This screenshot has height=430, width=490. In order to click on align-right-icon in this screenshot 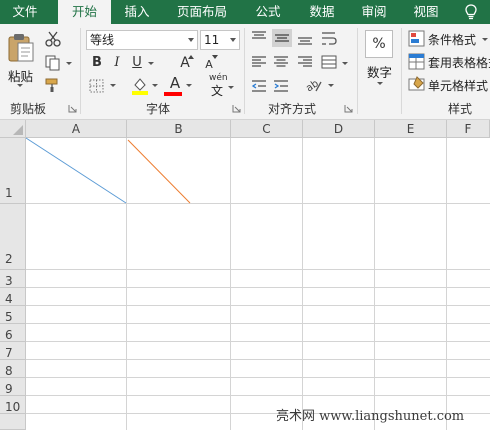, I will do `click(305, 62)`.